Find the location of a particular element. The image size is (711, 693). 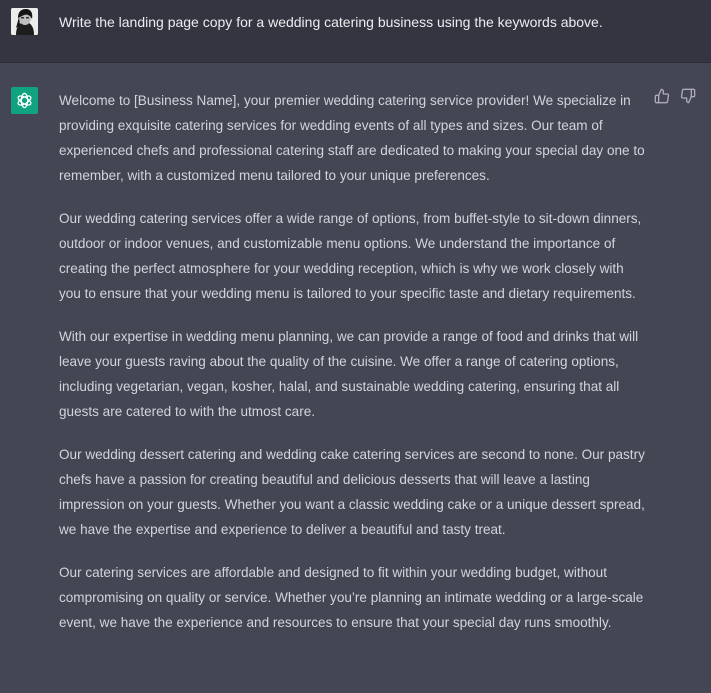

thumbs-down-button is located at coordinates (688, 96).